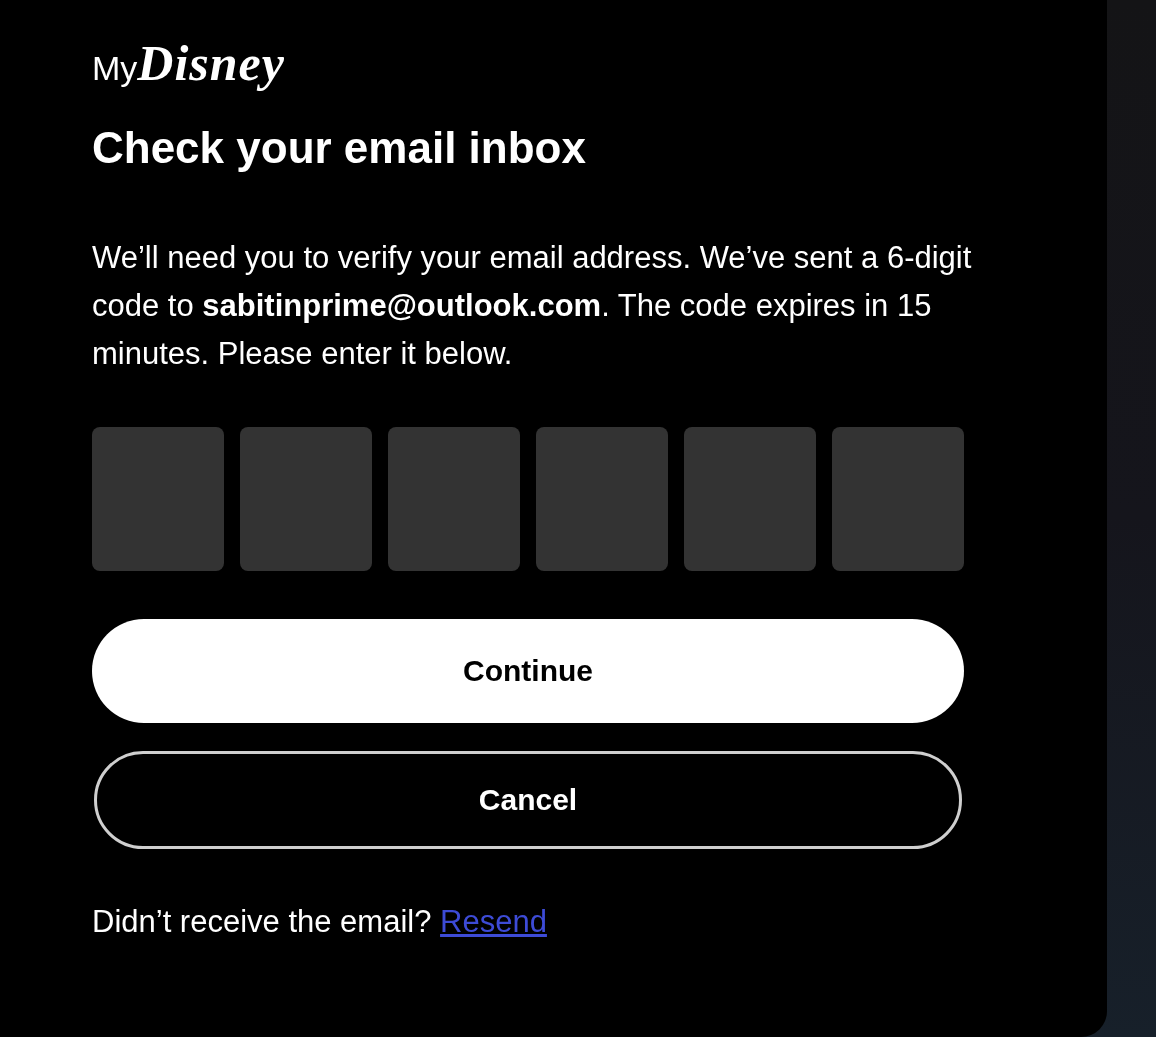 The width and height of the screenshot is (1156, 1037). I want to click on message-text: We’ll need you to verify your email address. We’ve sent a 6-digit code to sabitinprime@outlook.com. The code expires in 15 minutes. Please enter it below., so click(532, 306).